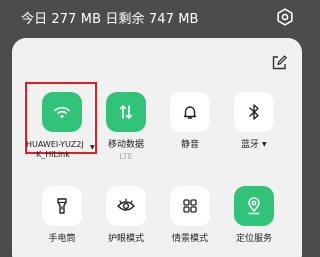  What do you see at coordinates (253, 239) in the screenshot?
I see `location-label: 定位服务` at bounding box center [253, 239].